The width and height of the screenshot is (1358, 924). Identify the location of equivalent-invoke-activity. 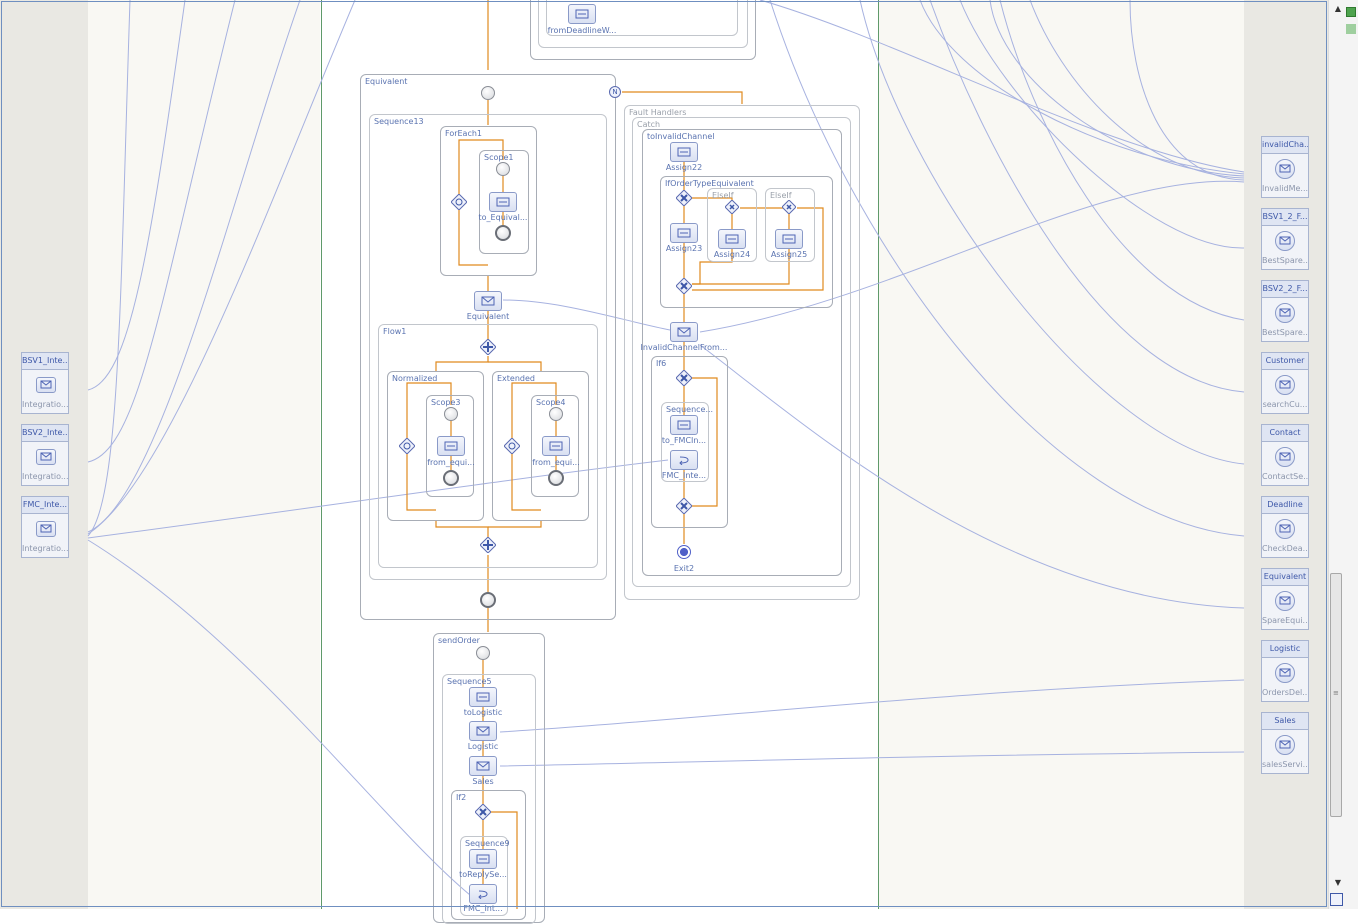
(488, 301).